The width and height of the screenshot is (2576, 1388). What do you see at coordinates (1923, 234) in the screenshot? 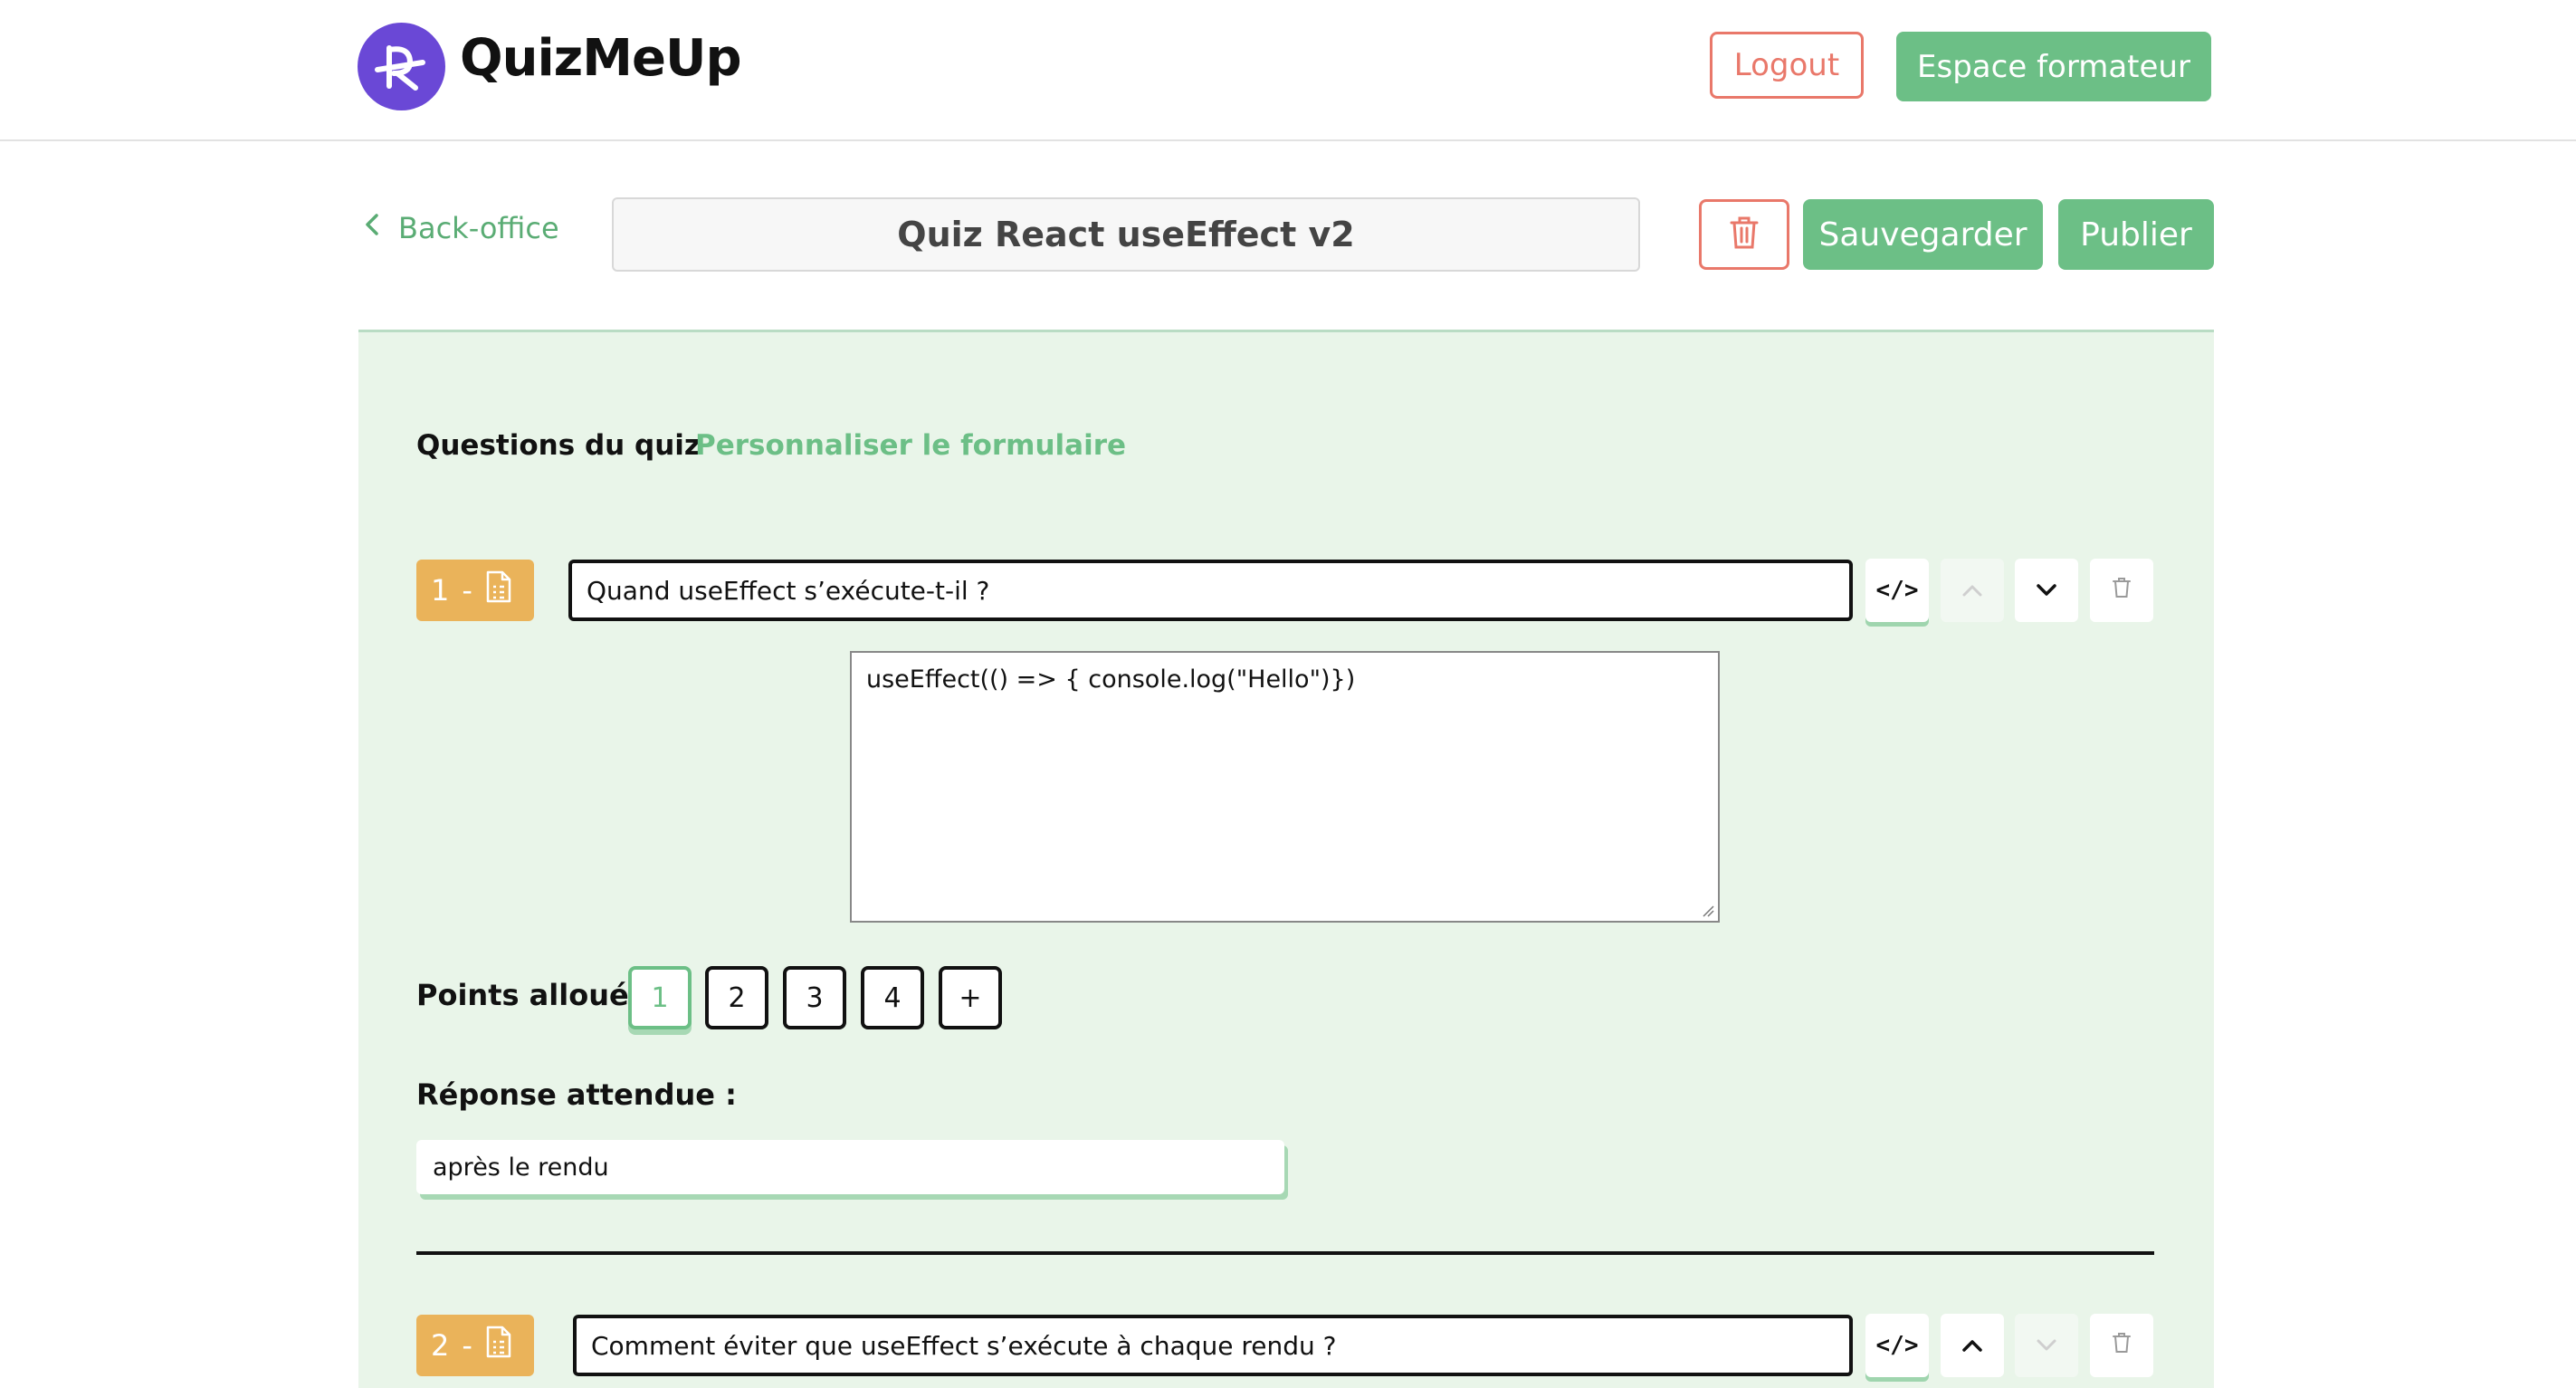
I see `save-button: Sauvegarder` at bounding box center [1923, 234].